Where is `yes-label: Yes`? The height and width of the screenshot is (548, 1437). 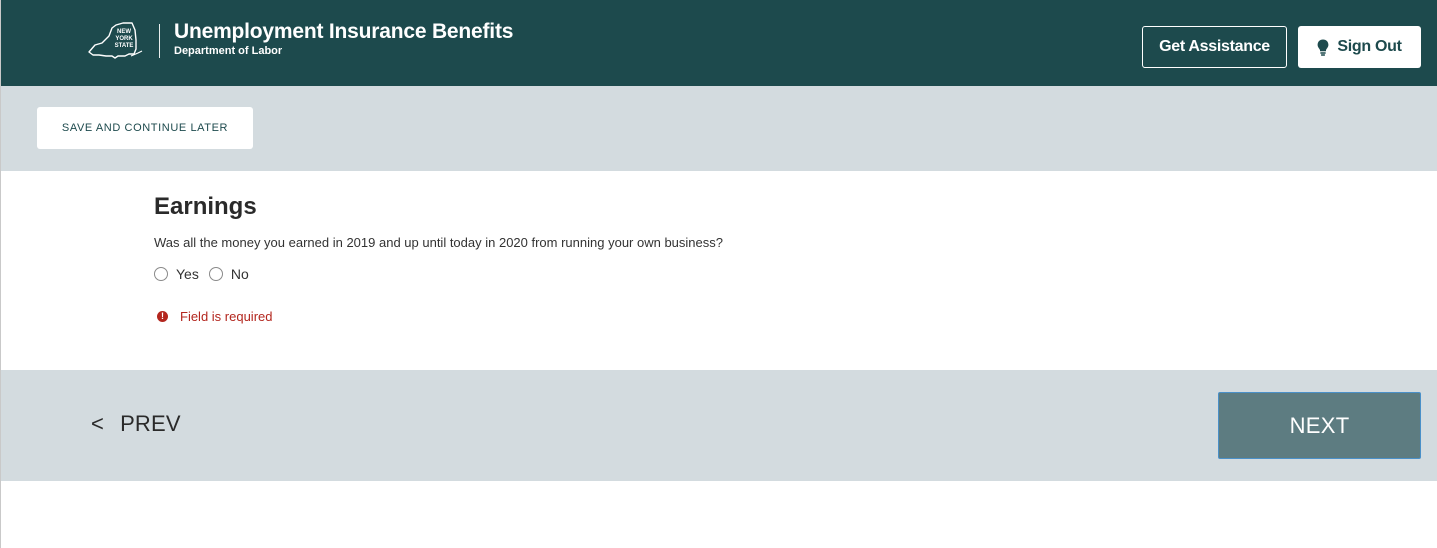
yes-label: Yes is located at coordinates (187, 274).